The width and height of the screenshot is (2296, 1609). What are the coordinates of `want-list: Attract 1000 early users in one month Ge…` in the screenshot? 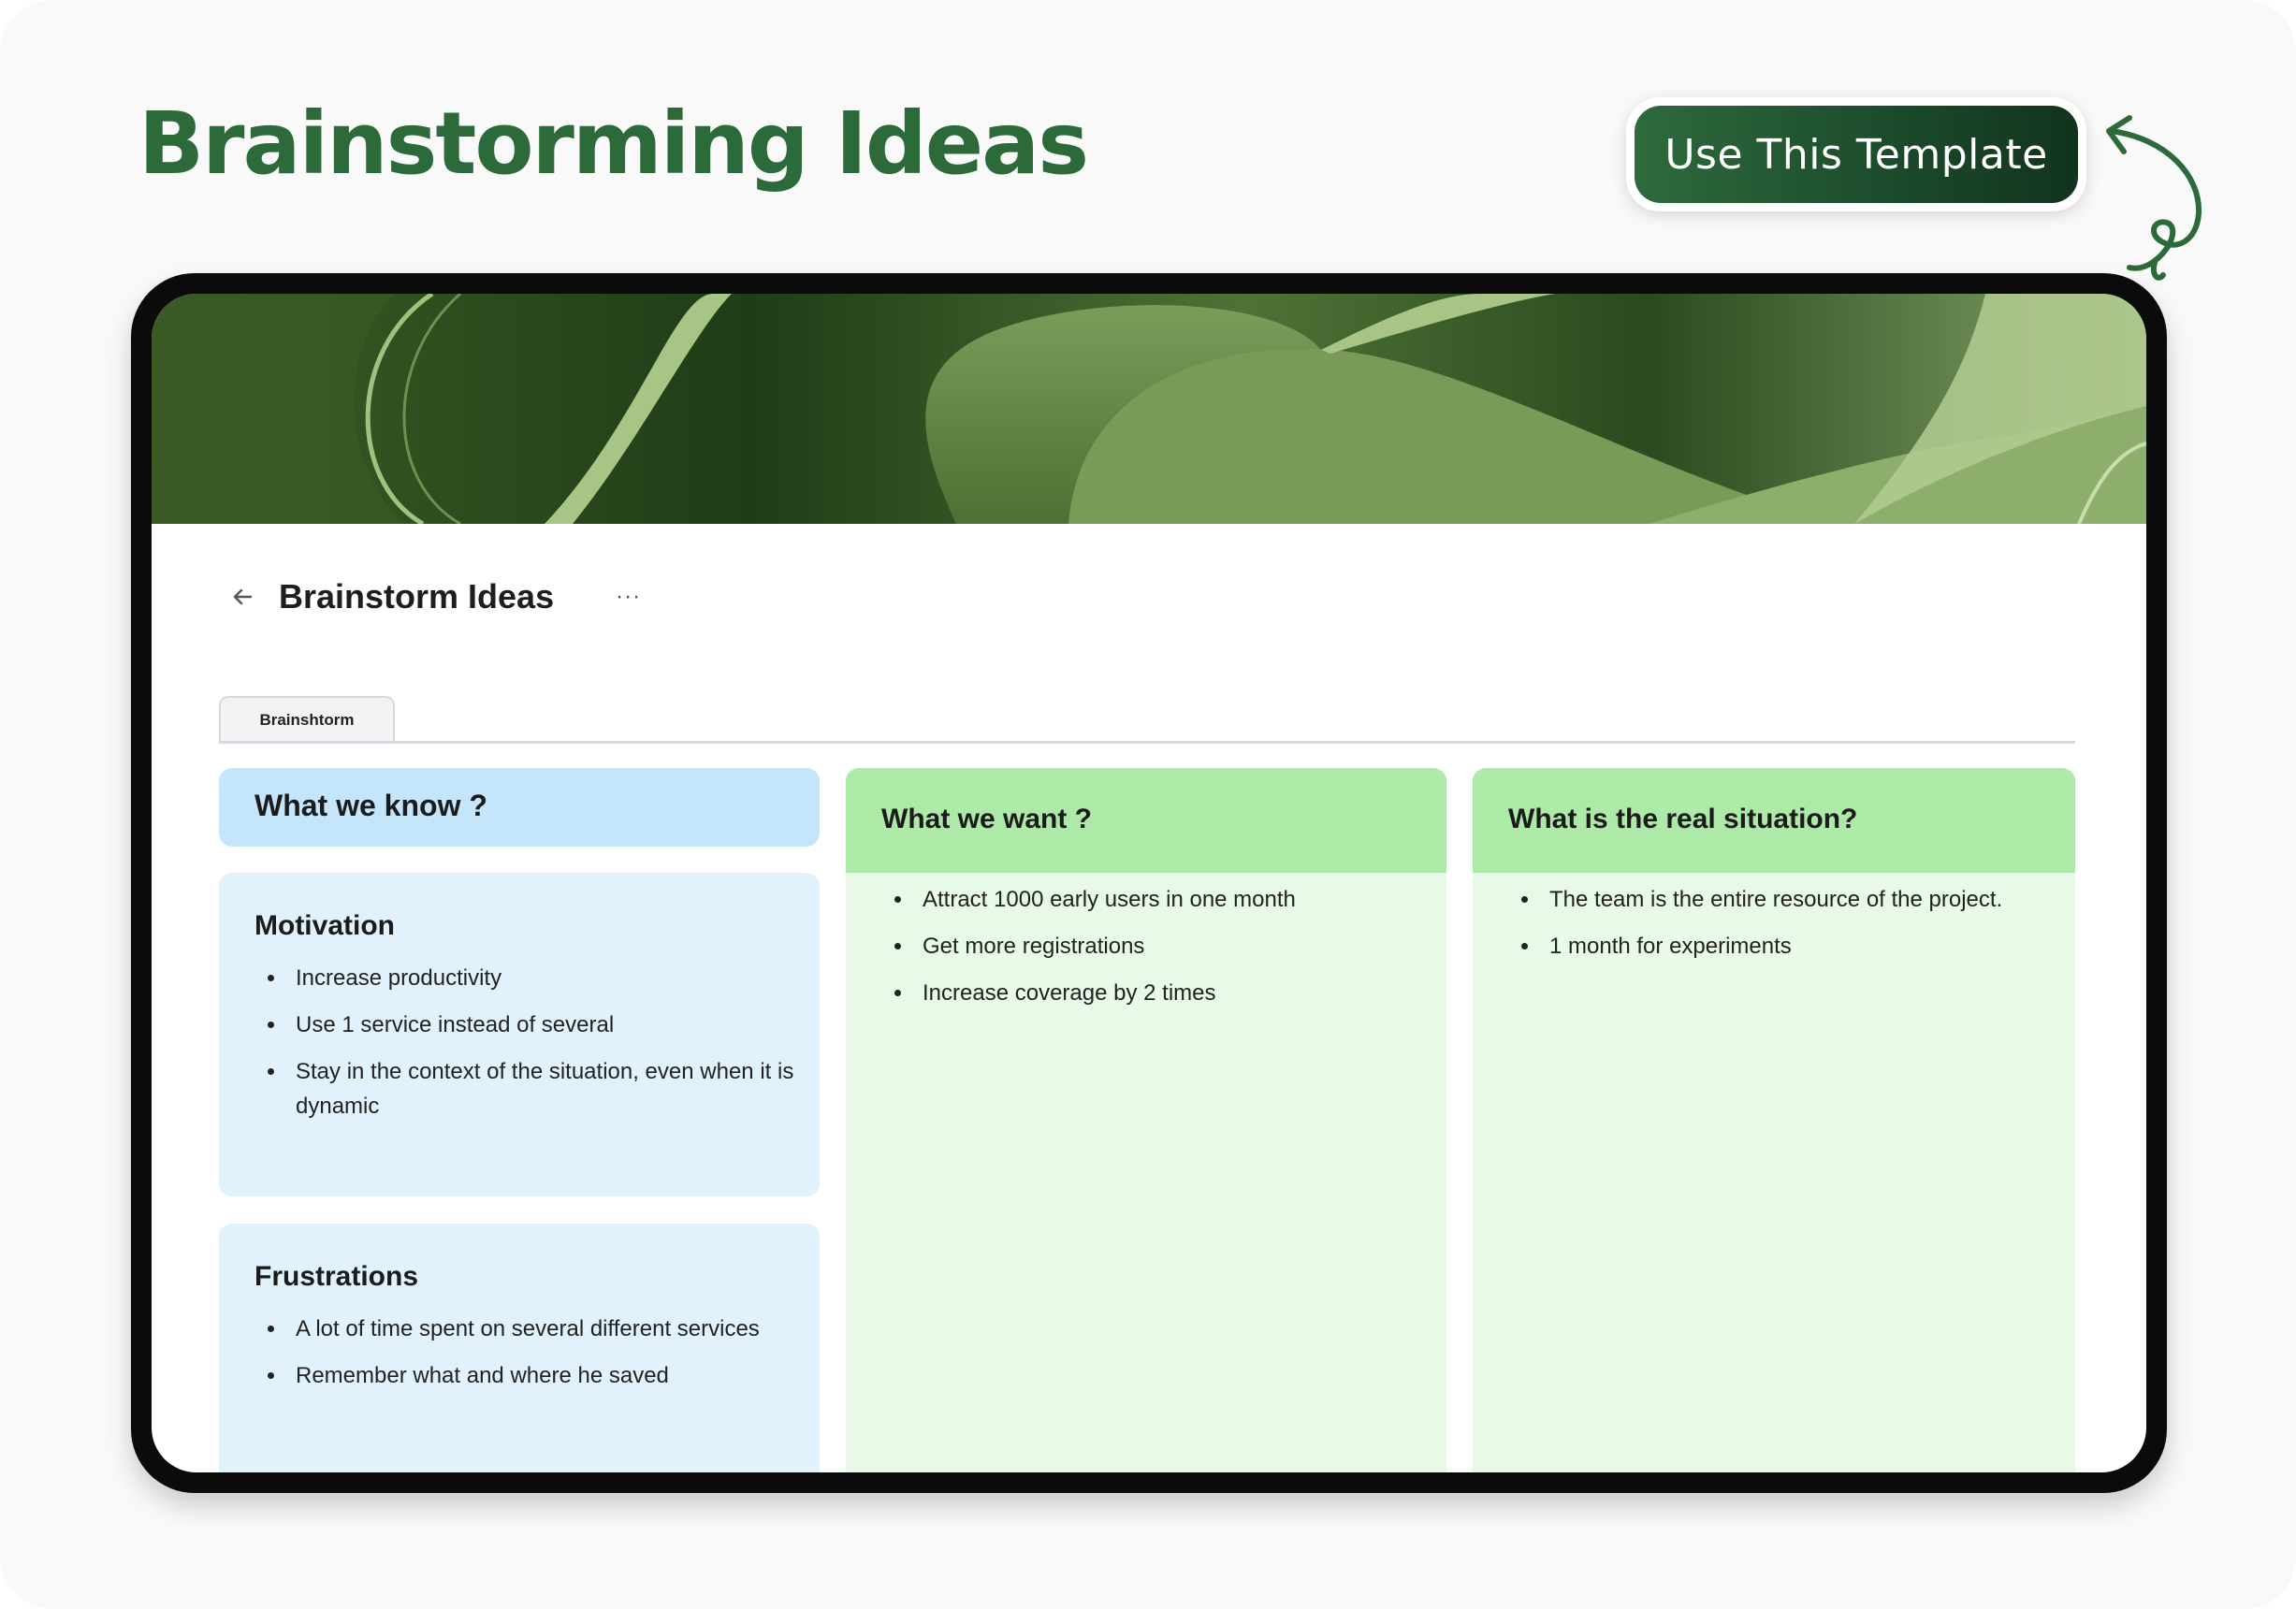 It's located at (1152, 952).